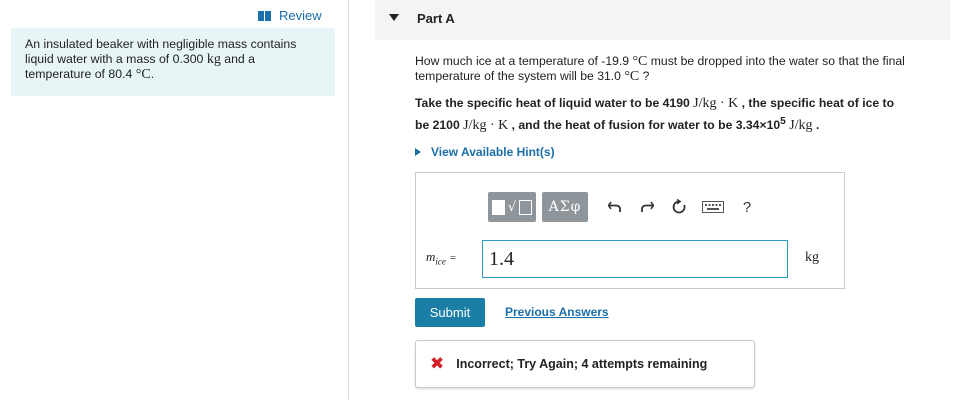 This screenshot has width=963, height=400. Describe the element at coordinates (90, 74) in the screenshot. I see `problem-line-3: temperature of 80.4 °C.` at that location.